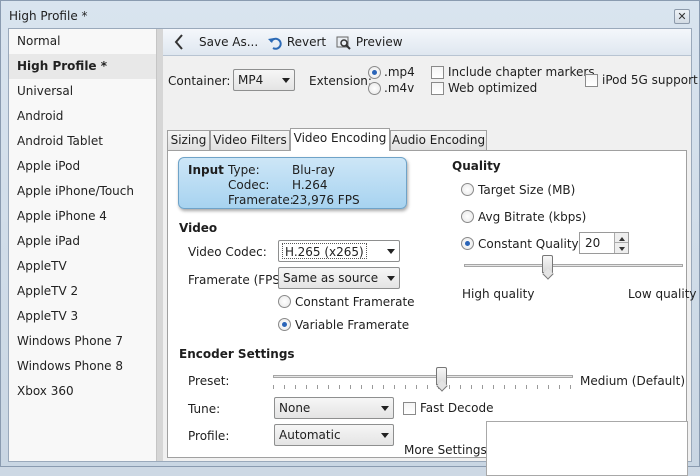 This screenshot has width=700, height=476. What do you see at coordinates (621, 248) in the screenshot?
I see `spin-down-icon` at bounding box center [621, 248].